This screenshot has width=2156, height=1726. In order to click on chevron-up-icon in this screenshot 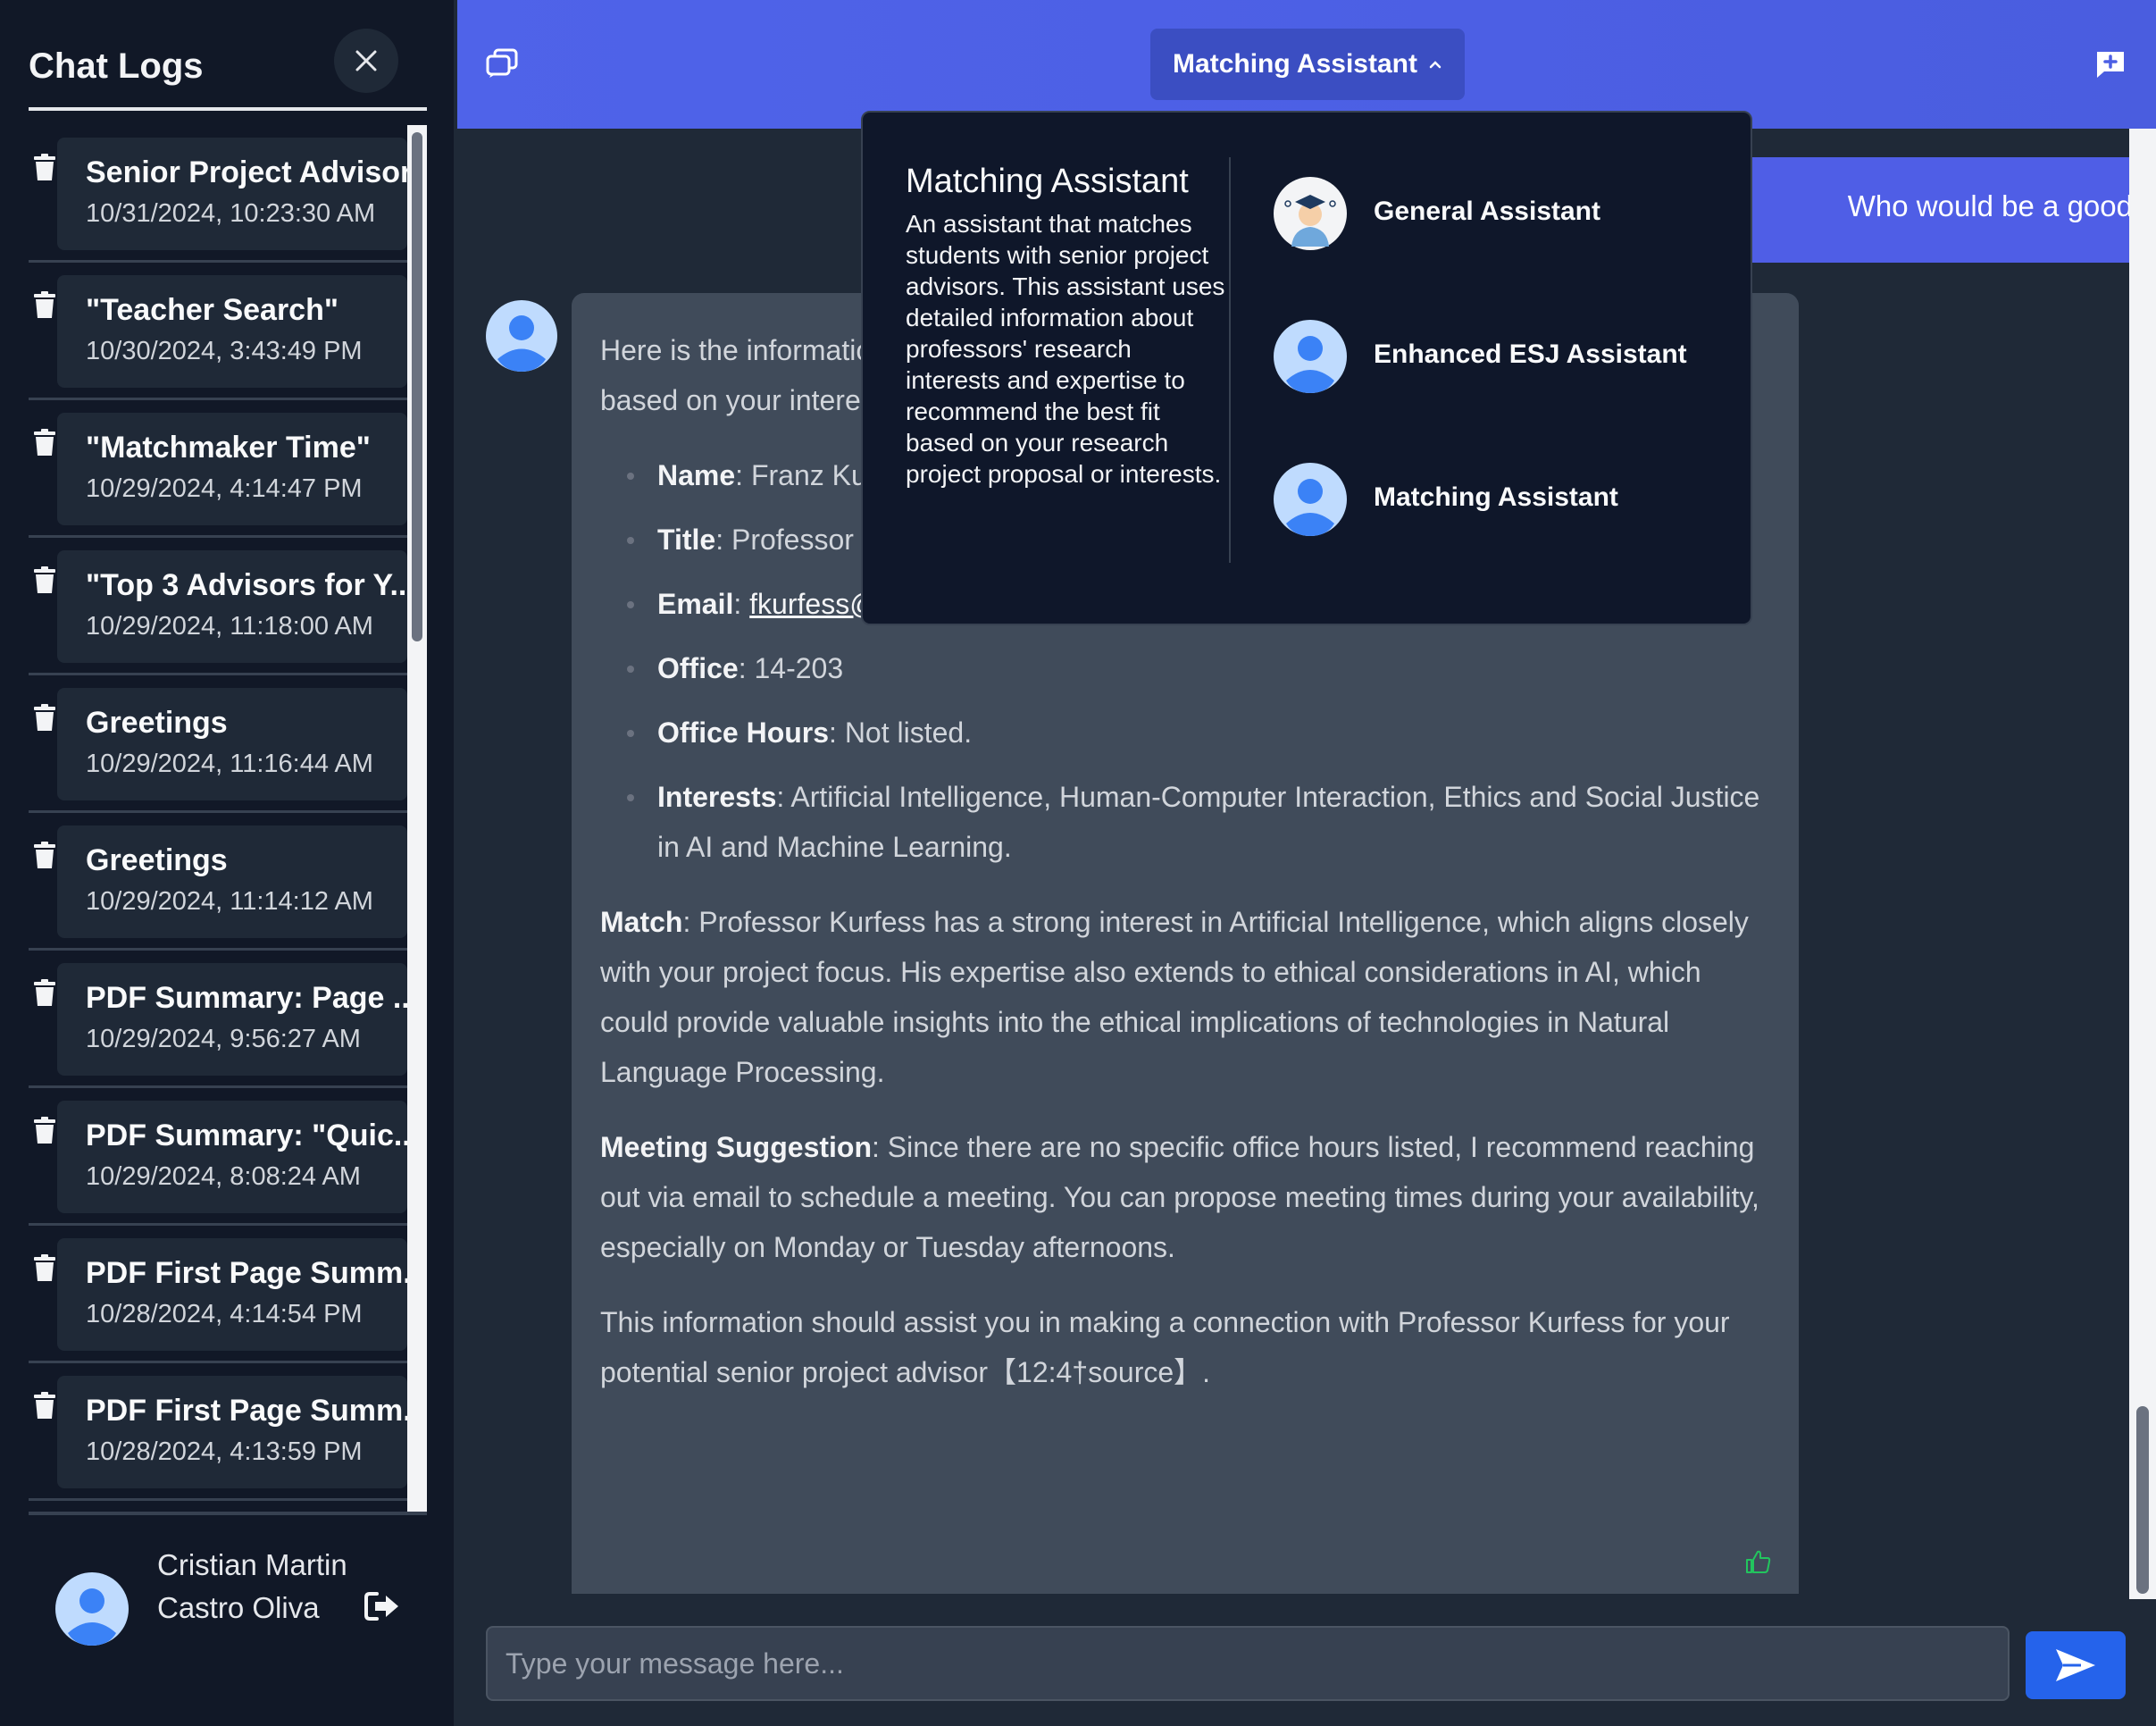, I will do `click(1435, 65)`.